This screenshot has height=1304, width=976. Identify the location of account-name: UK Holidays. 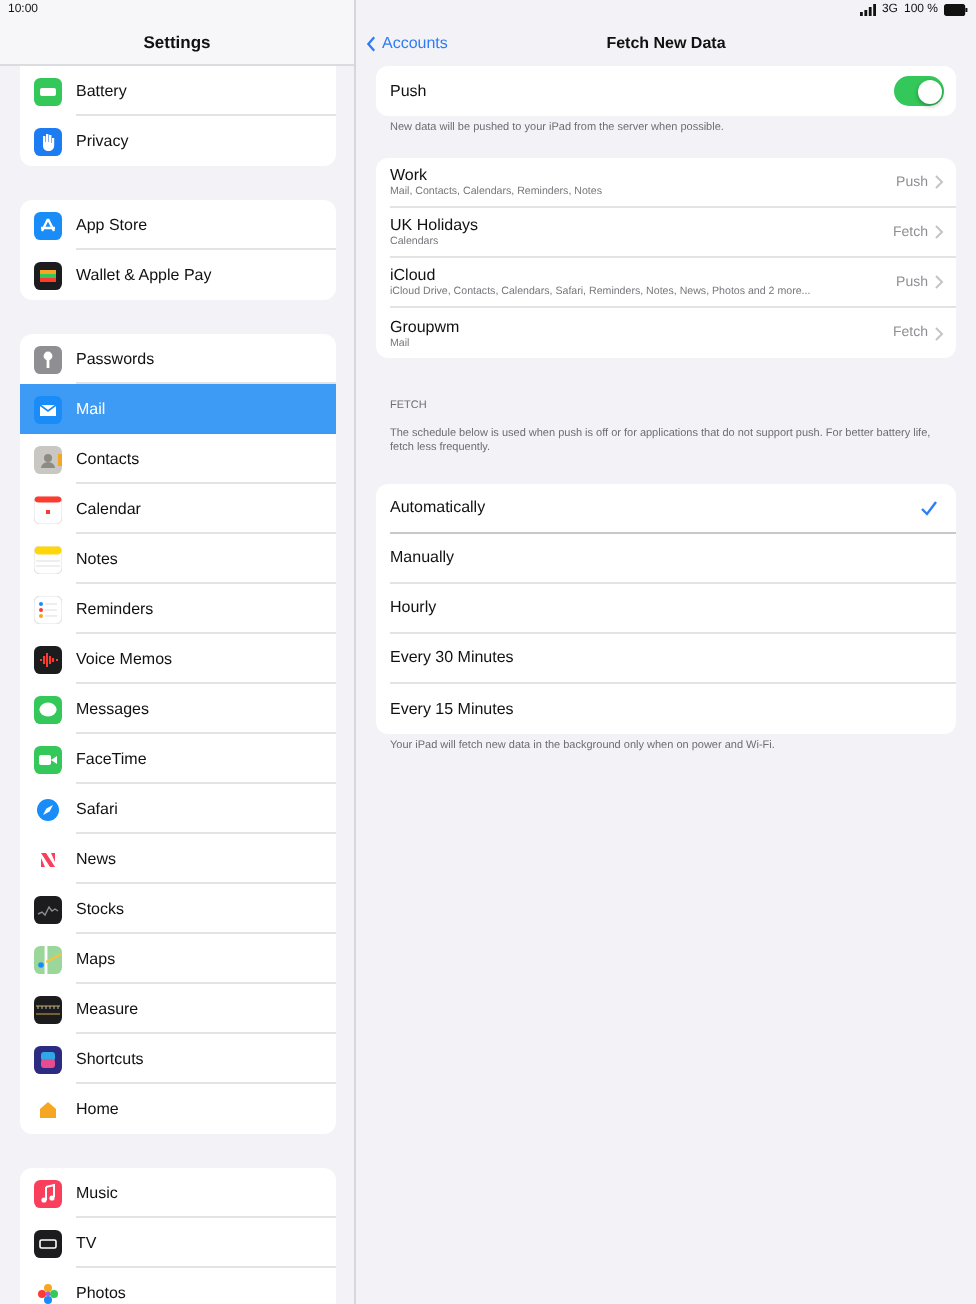
(435, 225).